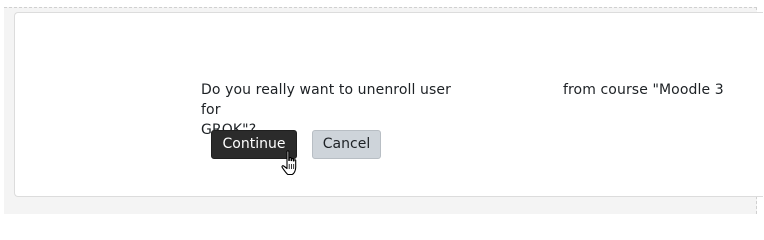 The width and height of the screenshot is (764, 240). What do you see at coordinates (326, 90) in the screenshot?
I see `message-text-start: Do you really want to unenroll user` at bounding box center [326, 90].